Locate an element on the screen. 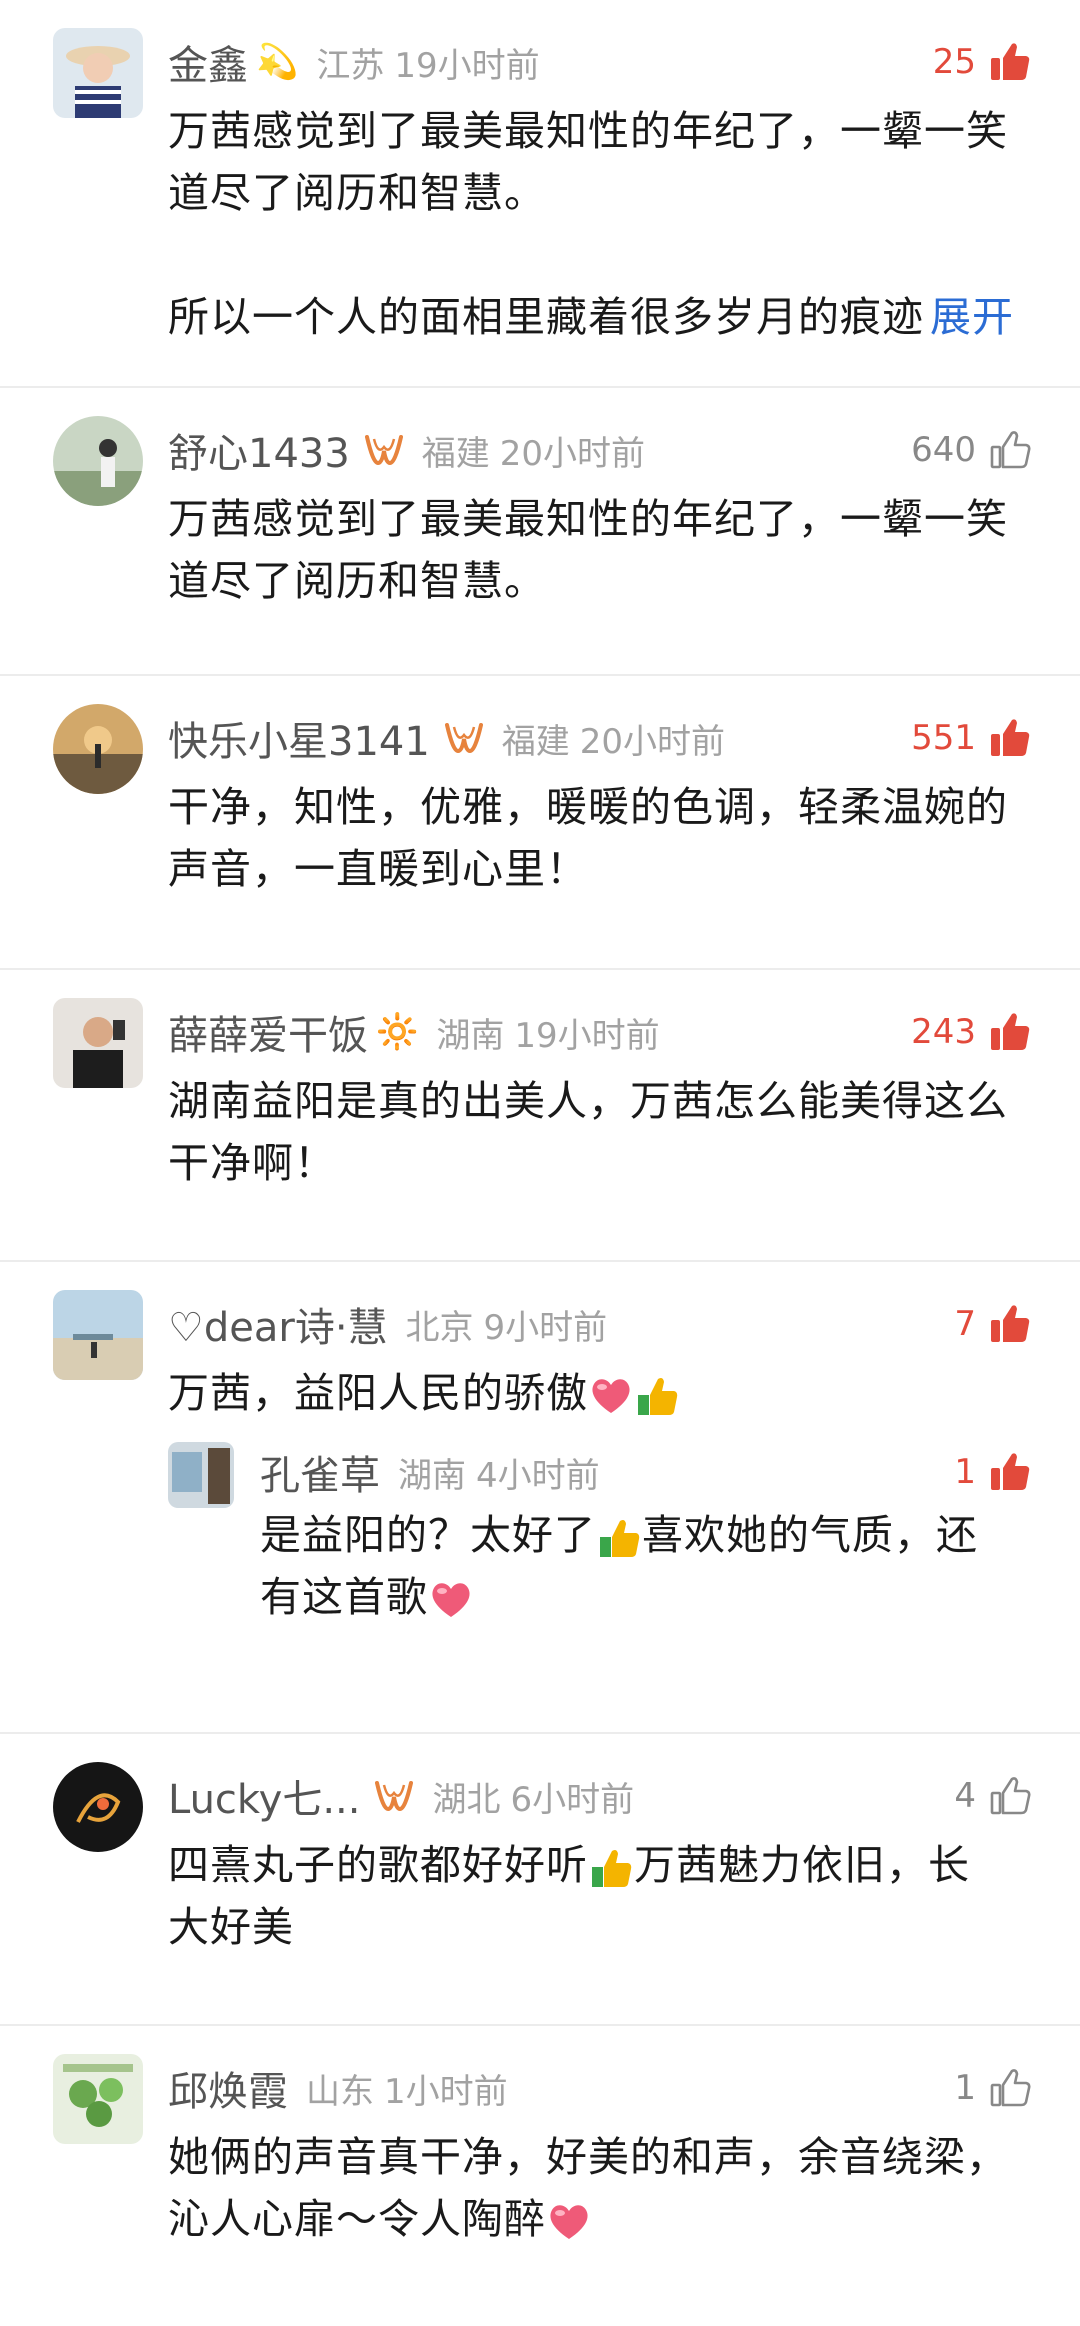 The width and height of the screenshot is (1080, 2326). reply-item: 孔雀草 湖南 4小时前 1 是益阳的？太好了 喜欢她的气质，还 有这首歌 is located at coordinates (600, 1557).